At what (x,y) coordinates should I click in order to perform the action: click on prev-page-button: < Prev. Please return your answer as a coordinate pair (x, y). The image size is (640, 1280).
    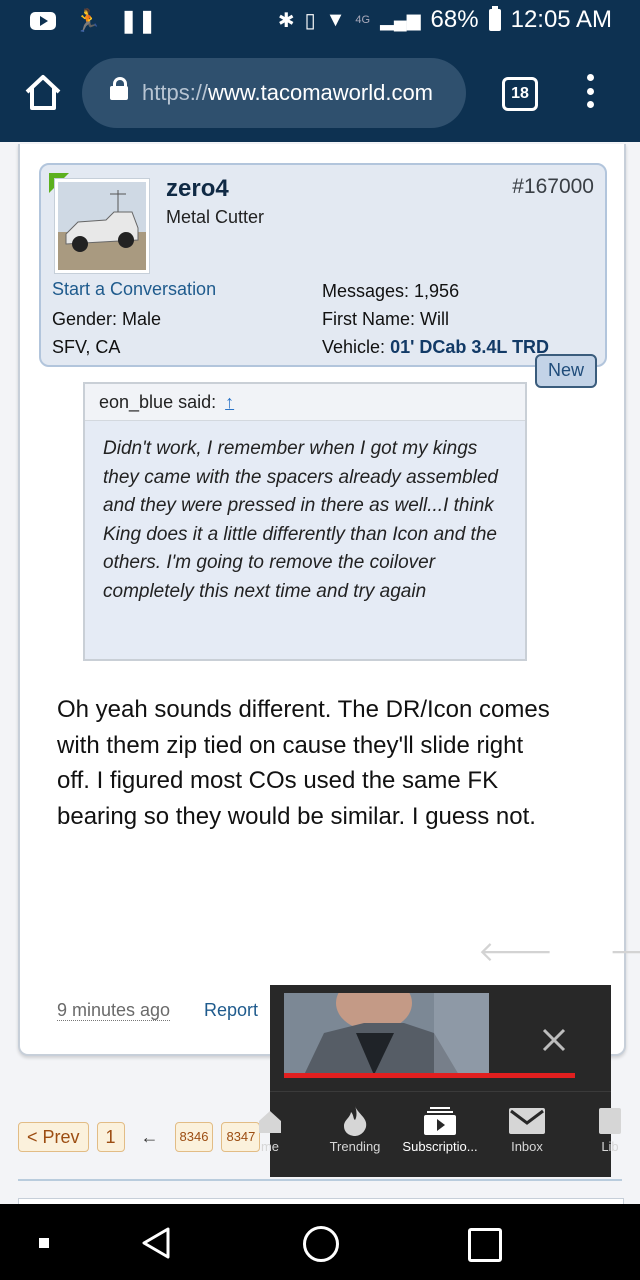
    Looking at the image, I should click on (53, 1137).